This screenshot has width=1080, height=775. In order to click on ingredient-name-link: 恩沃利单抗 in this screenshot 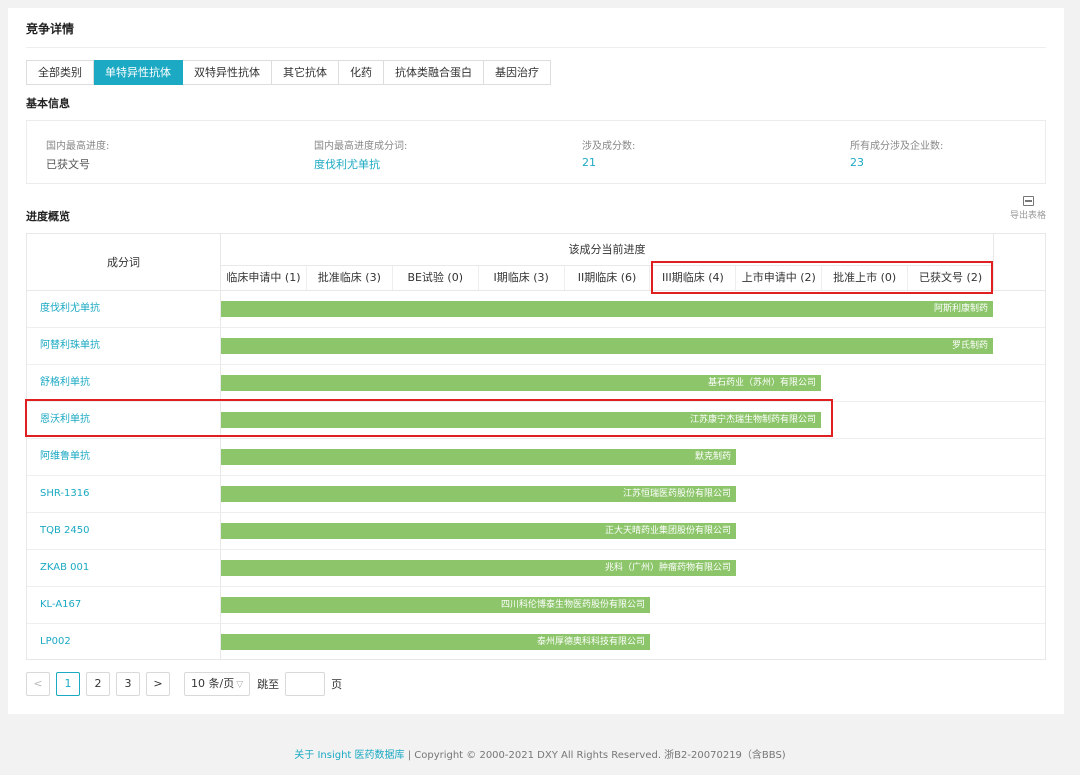, I will do `click(124, 420)`.